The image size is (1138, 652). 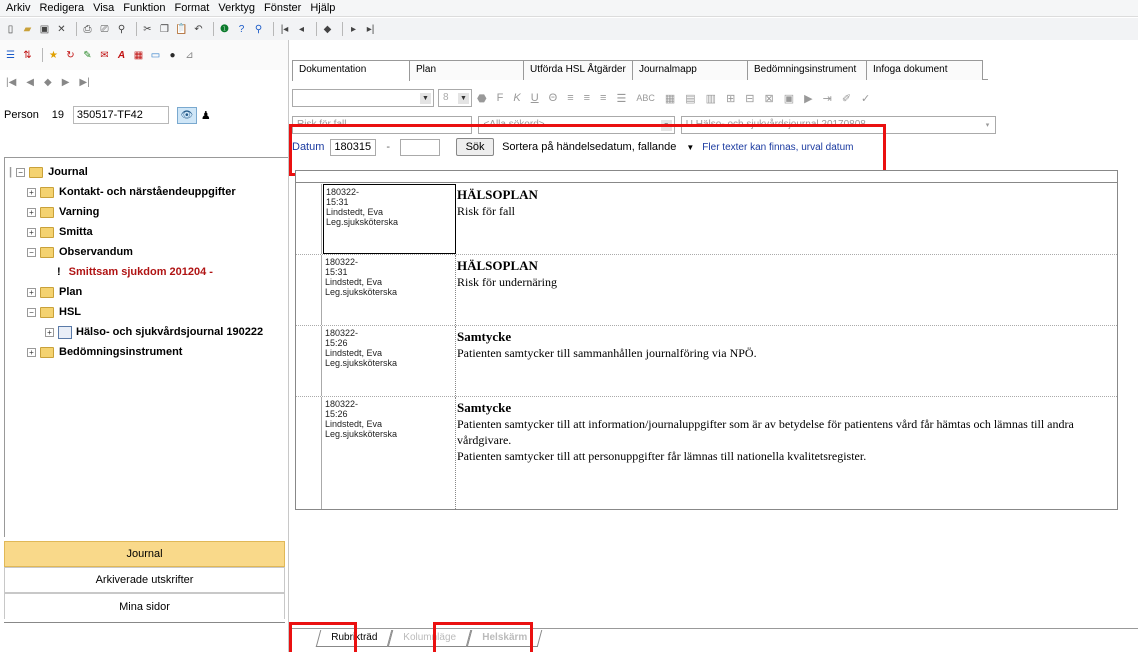 I want to click on bold-icon: F, so click(x=500, y=98).